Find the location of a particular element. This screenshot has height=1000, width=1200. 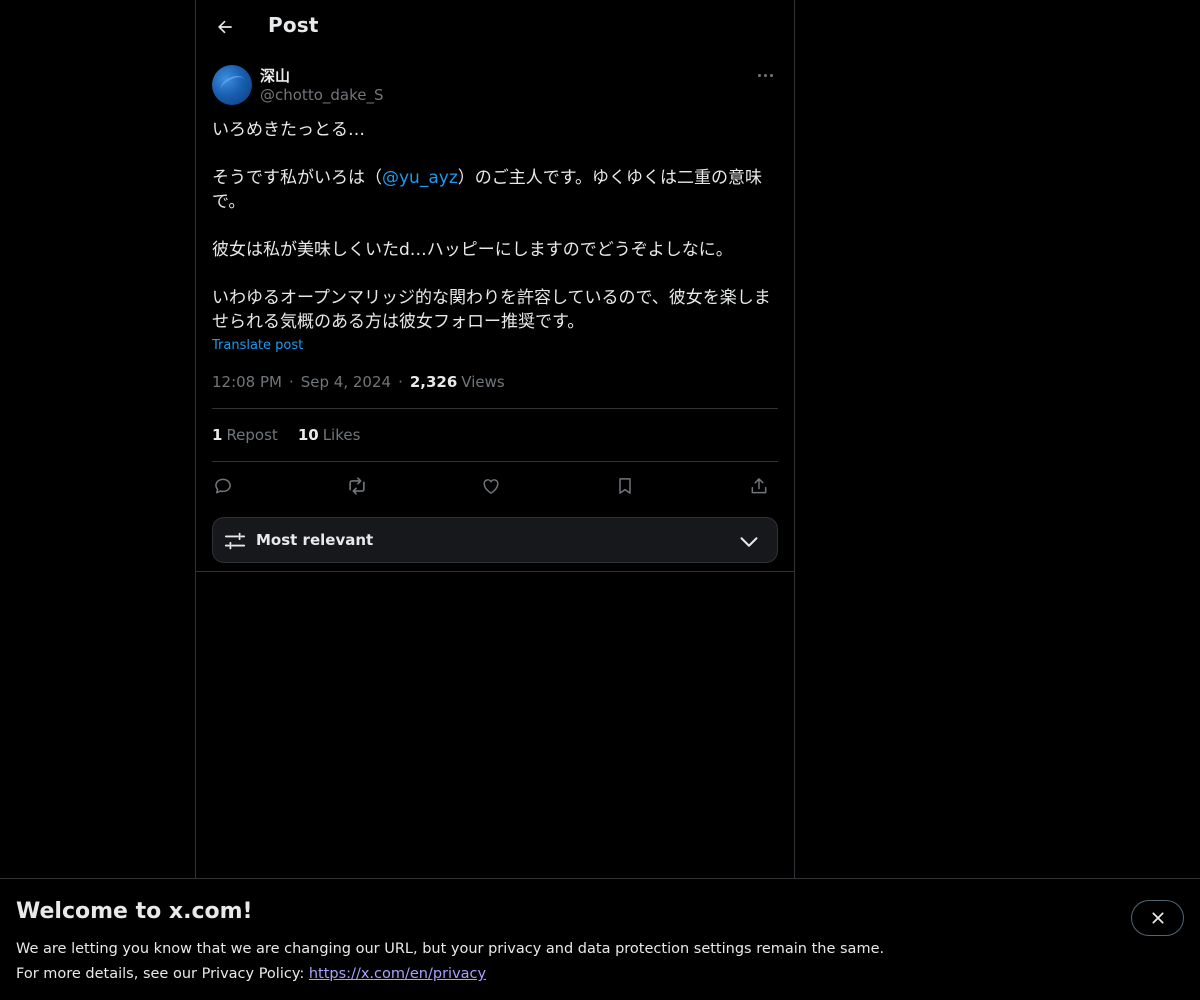

repost-button is located at coordinates (357, 486).